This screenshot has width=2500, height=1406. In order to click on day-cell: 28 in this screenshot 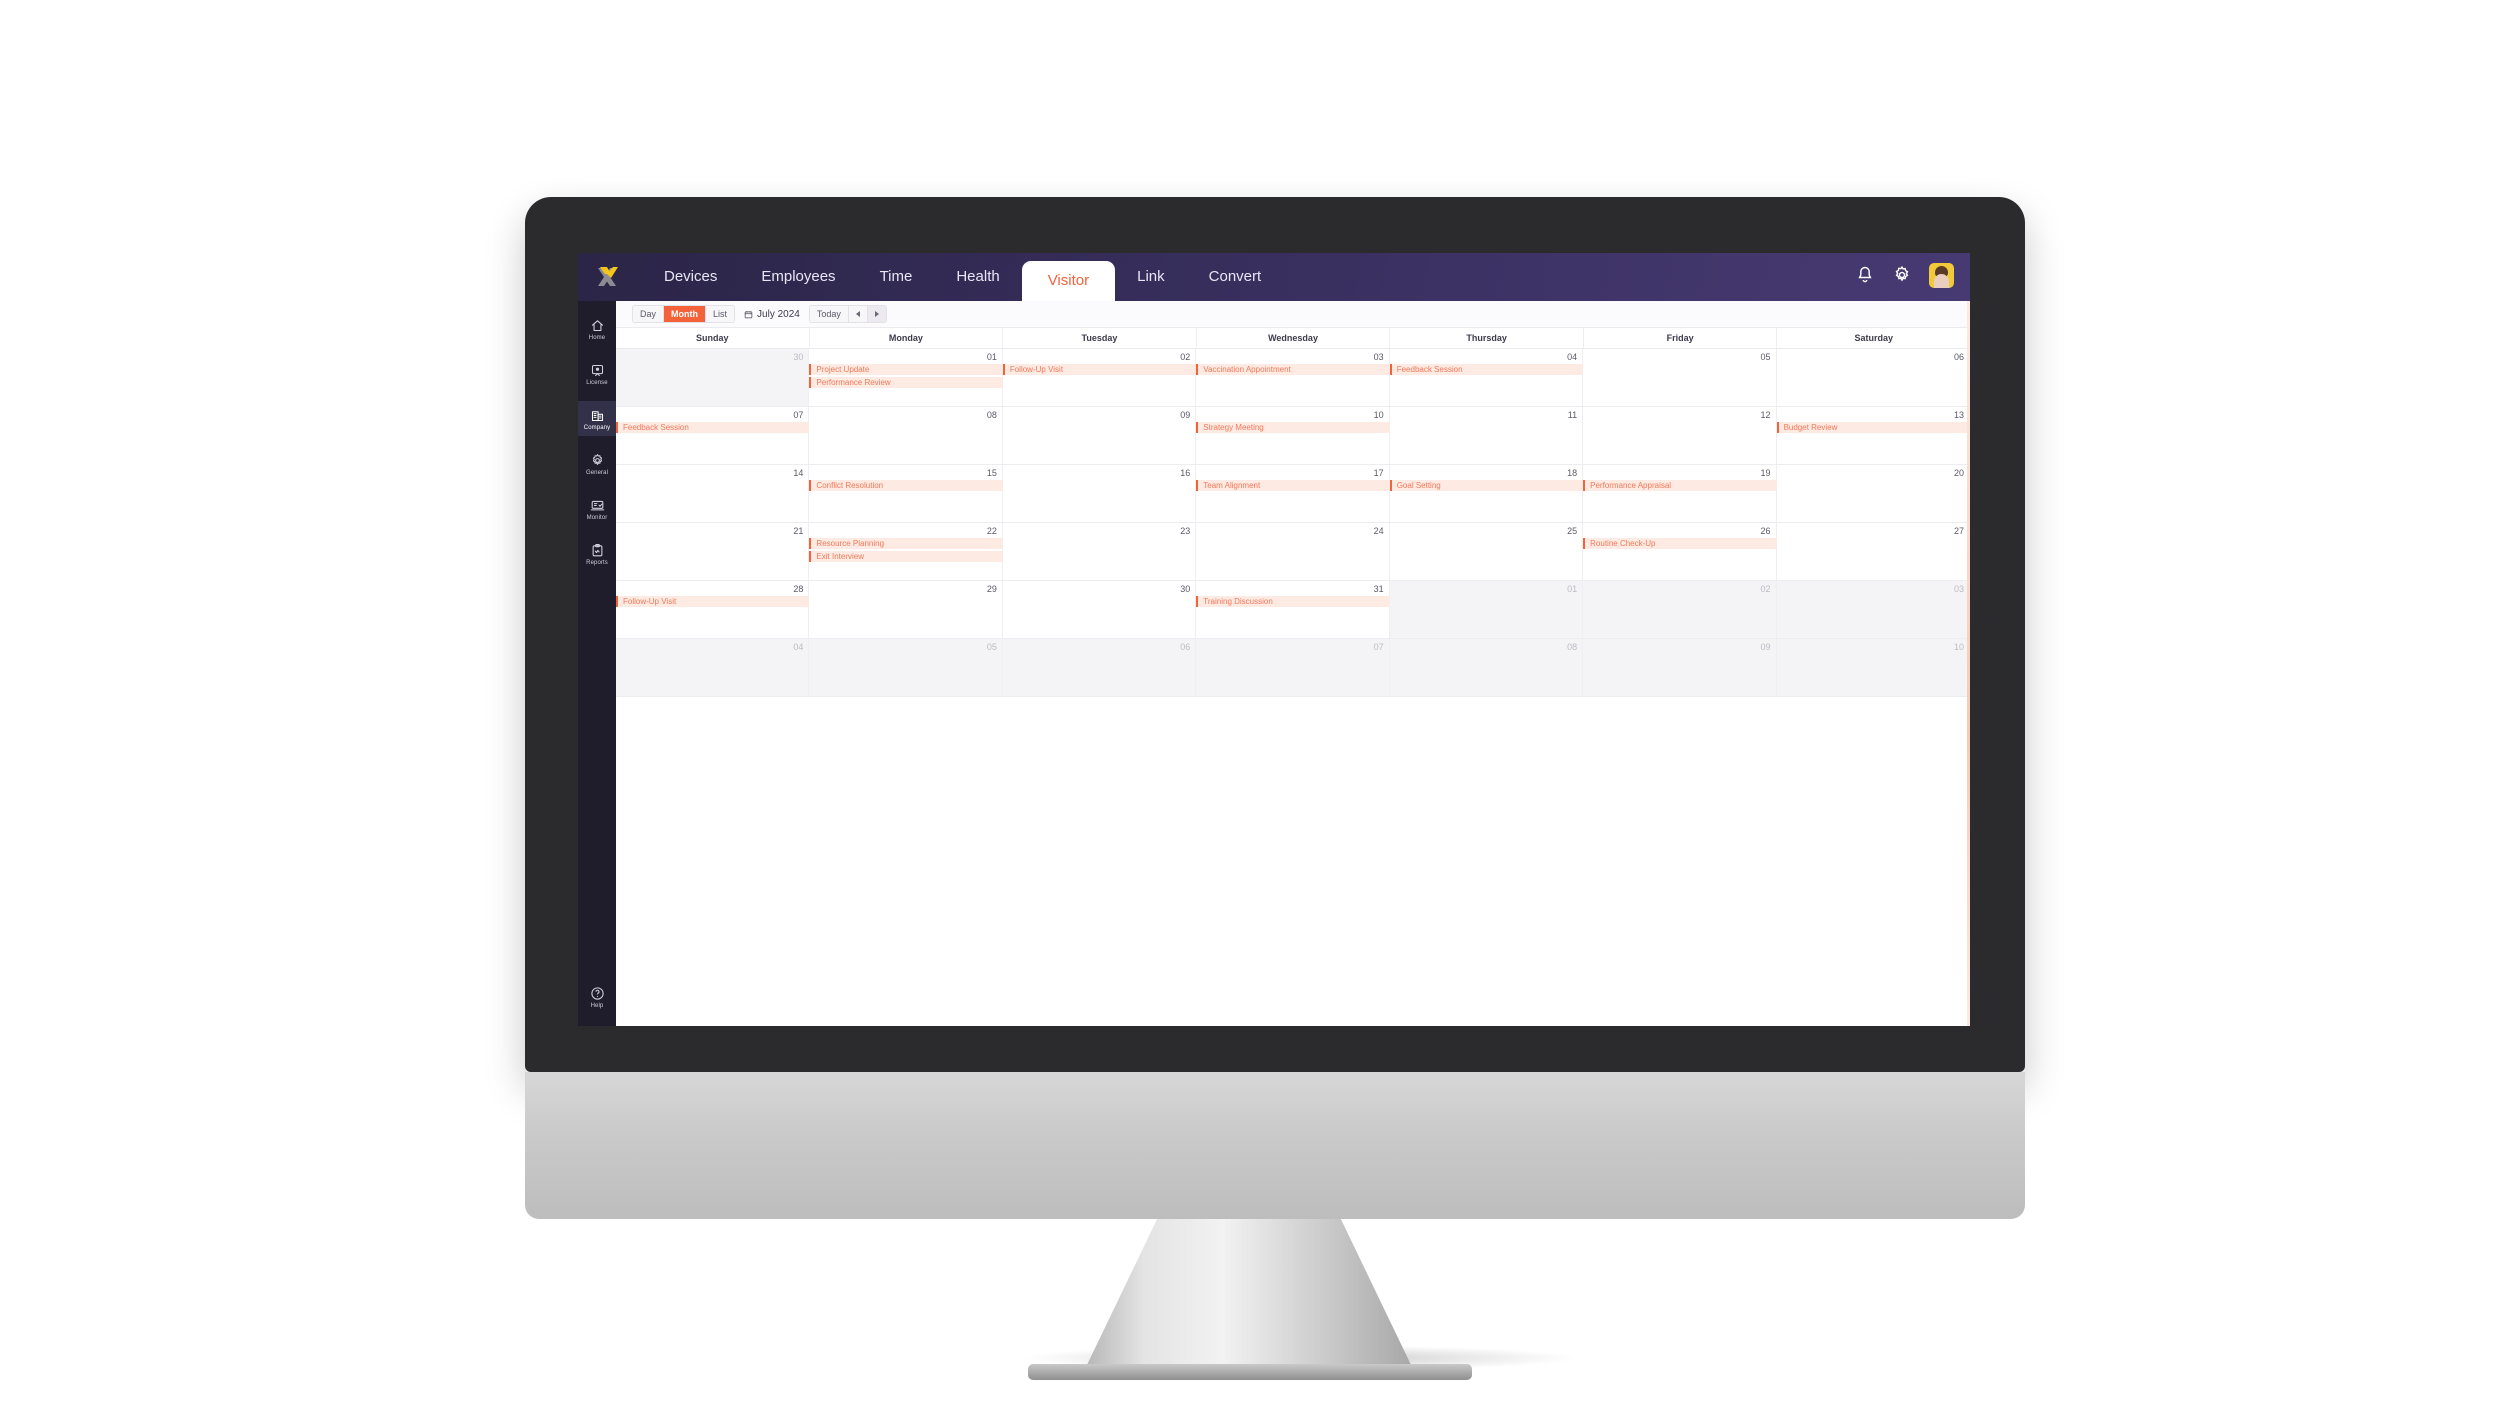, I will do `click(713, 609)`.